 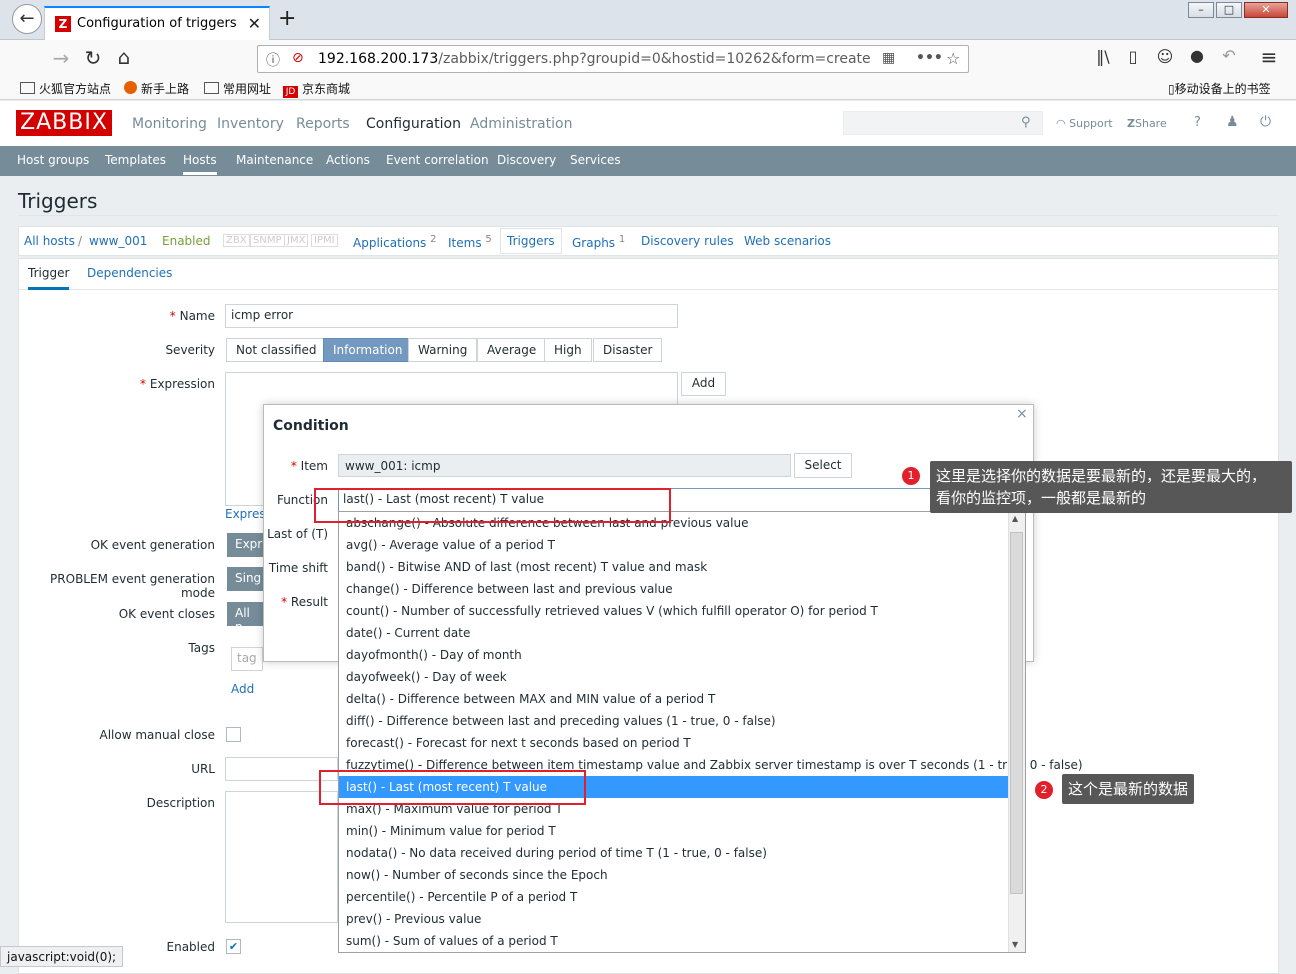 I want to click on new-tab-icon: +, so click(x=287, y=18).